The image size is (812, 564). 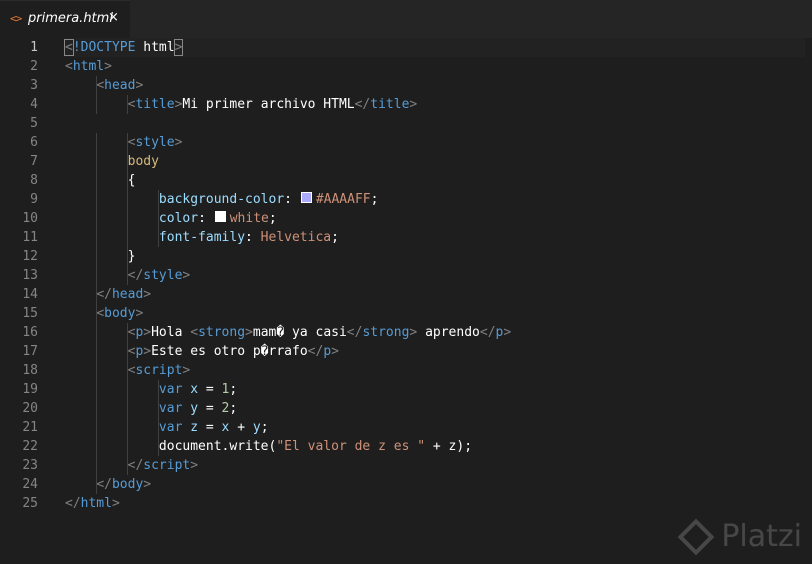 I want to click on close-icon: ×, so click(x=113, y=17).